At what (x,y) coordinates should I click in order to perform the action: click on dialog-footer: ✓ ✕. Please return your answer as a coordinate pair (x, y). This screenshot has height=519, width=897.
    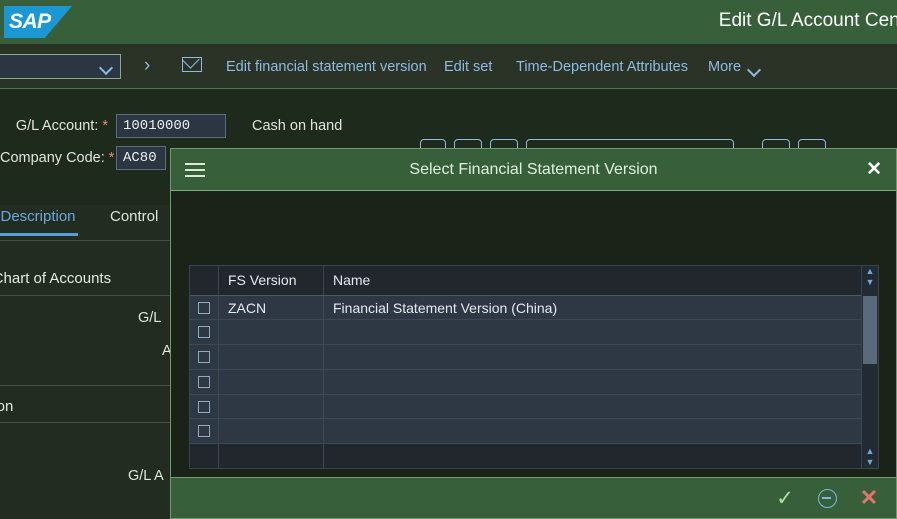
    Looking at the image, I should click on (533, 497).